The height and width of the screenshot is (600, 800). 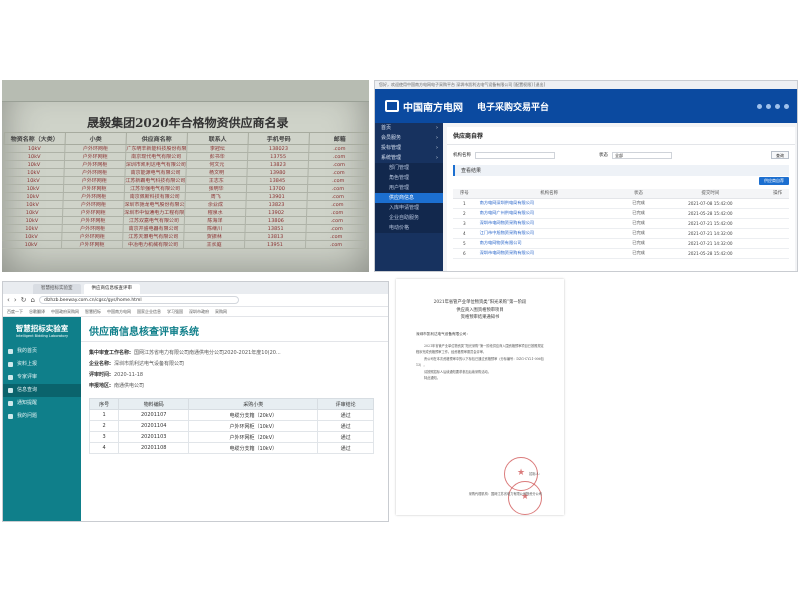 I want to click on nav-item: 我的问题, so click(x=42, y=416).